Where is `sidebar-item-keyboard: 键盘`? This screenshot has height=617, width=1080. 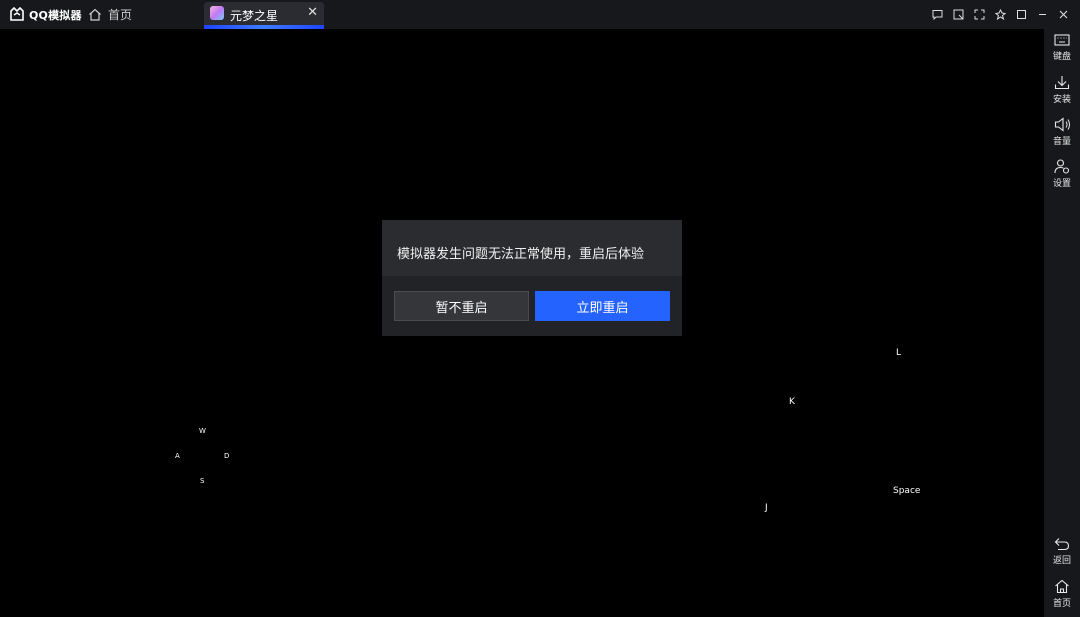
sidebar-item-keyboard: 键盘 is located at coordinates (1062, 53).